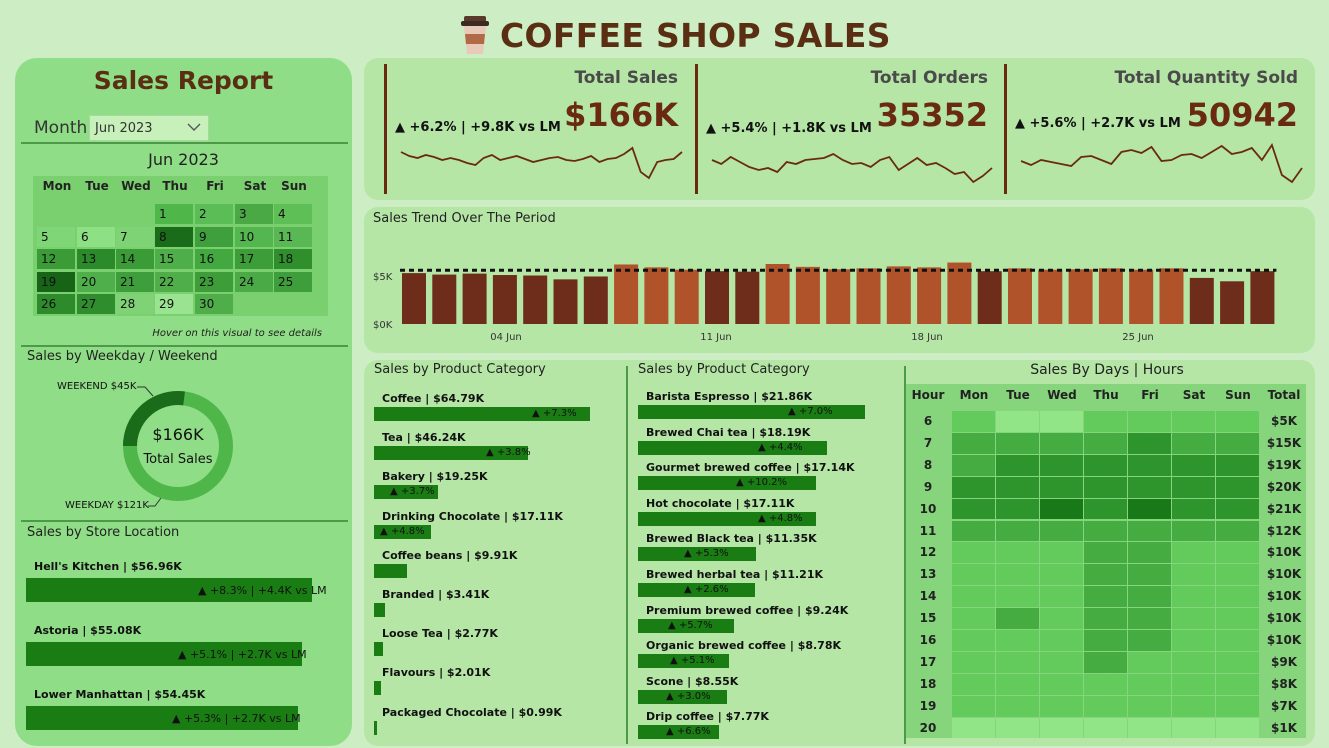 The image size is (1329, 748). What do you see at coordinates (135, 304) in the screenshot?
I see `calendar-day: 28` at bounding box center [135, 304].